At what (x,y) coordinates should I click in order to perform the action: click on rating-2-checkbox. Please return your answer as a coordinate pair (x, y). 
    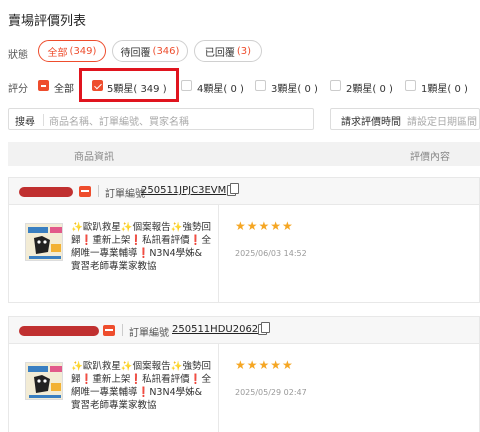
    Looking at the image, I should click on (335, 85).